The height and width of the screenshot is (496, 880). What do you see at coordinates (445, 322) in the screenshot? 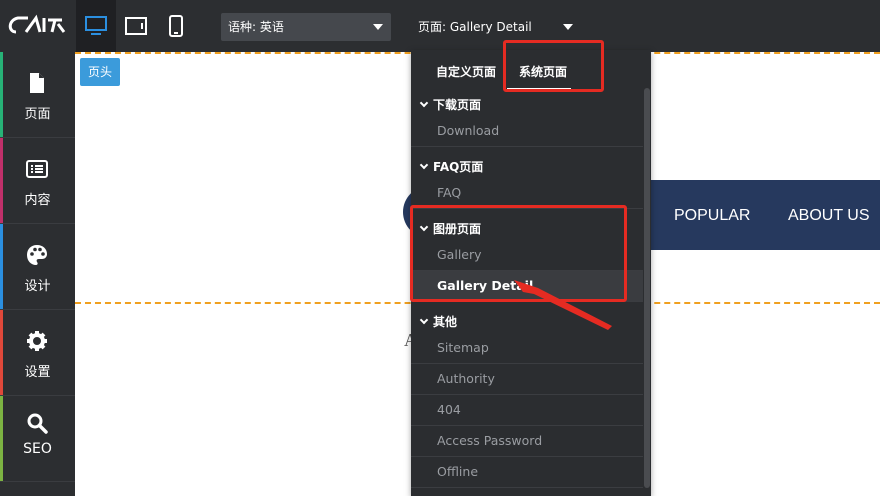
I see `group-title: 其他` at bounding box center [445, 322].